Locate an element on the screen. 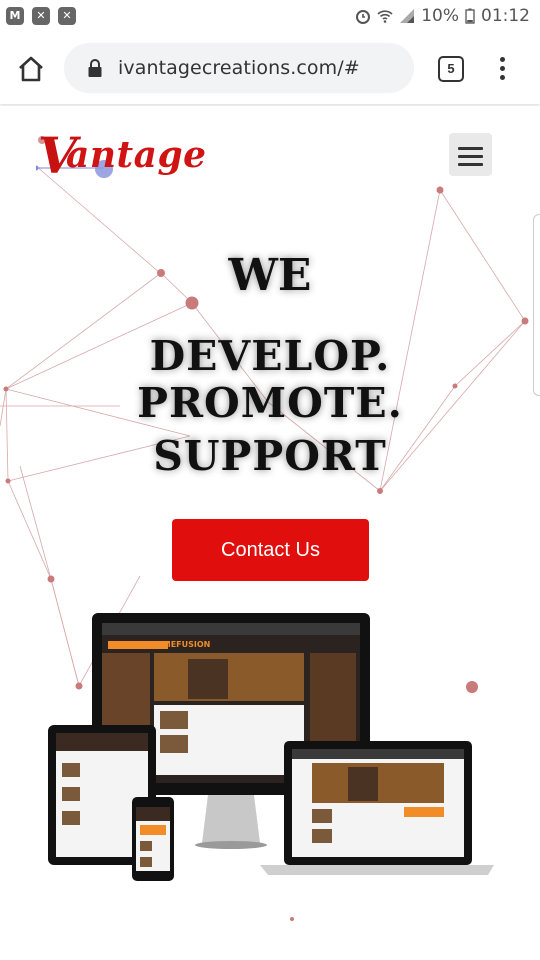 The width and height of the screenshot is (540, 960). url-text: ivantagecreations.com/# is located at coordinates (239, 68).